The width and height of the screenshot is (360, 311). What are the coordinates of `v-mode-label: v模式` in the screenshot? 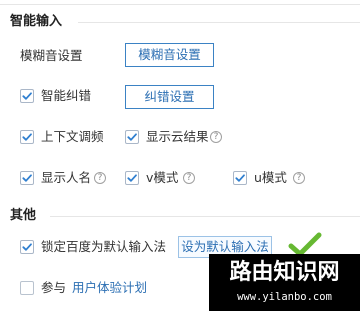 It's located at (162, 177).